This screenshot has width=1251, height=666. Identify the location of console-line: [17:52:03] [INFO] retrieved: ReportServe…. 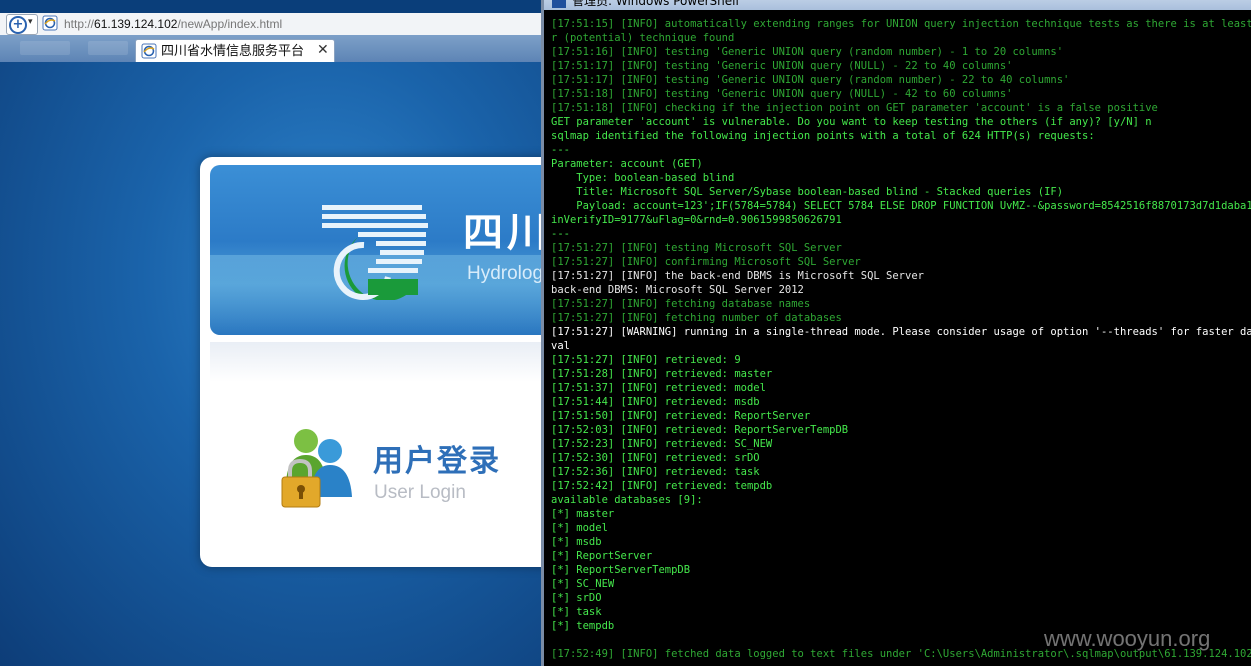
(700, 430).